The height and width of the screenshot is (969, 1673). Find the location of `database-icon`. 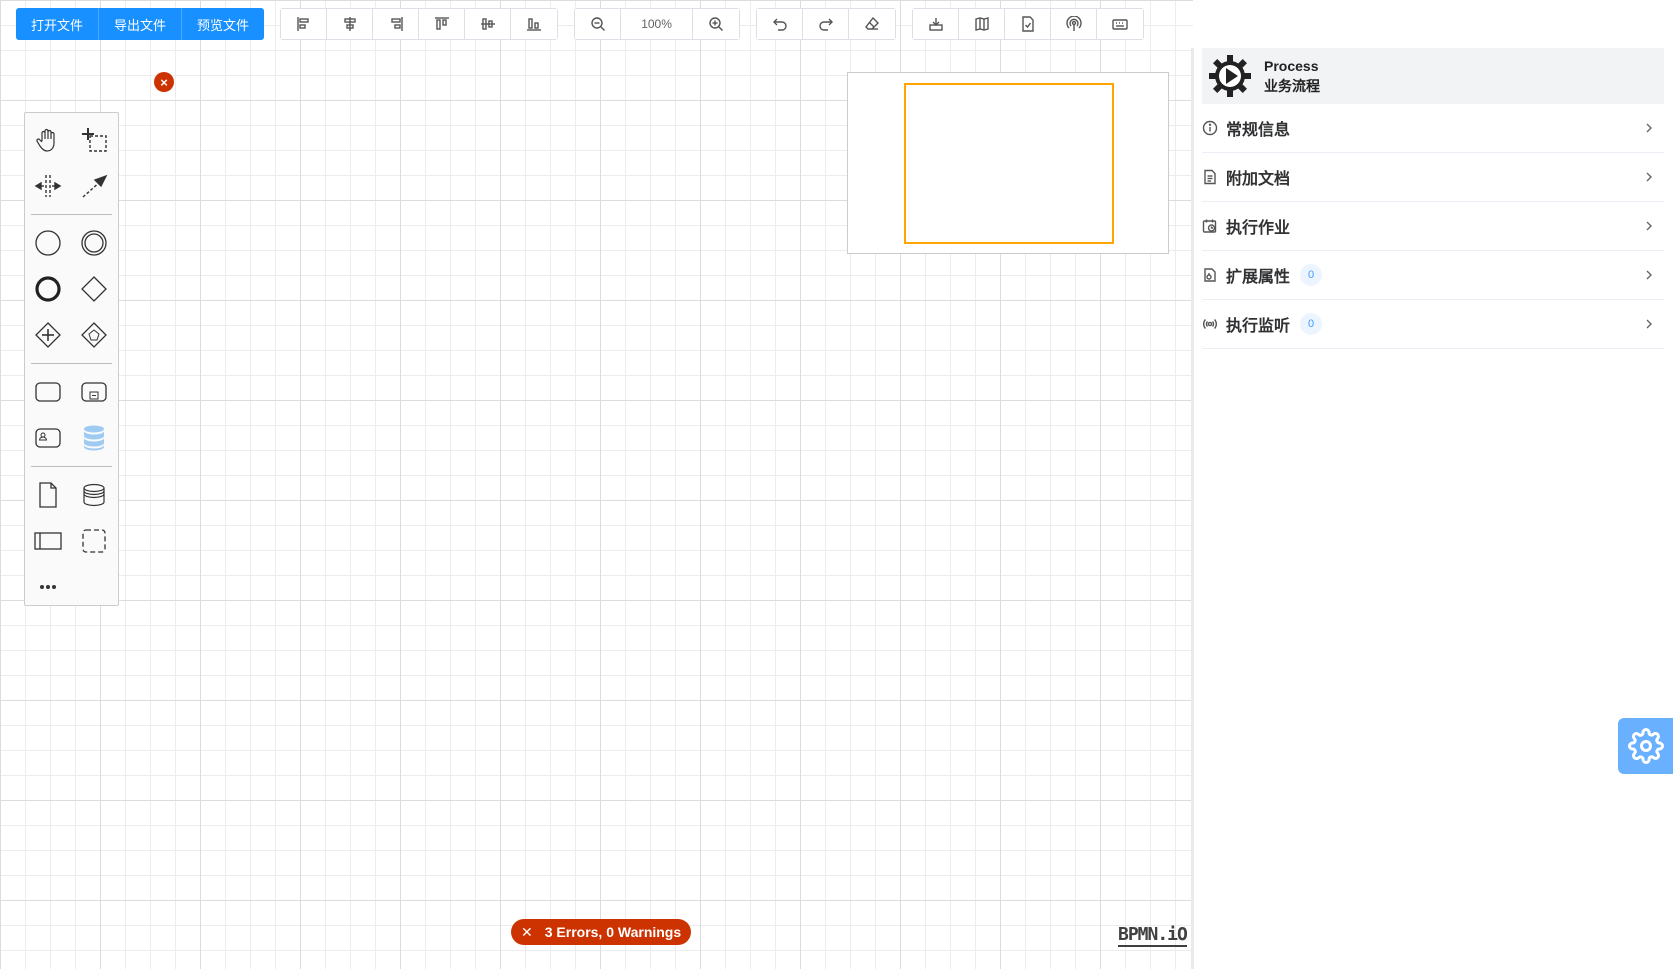

database-icon is located at coordinates (94, 438).